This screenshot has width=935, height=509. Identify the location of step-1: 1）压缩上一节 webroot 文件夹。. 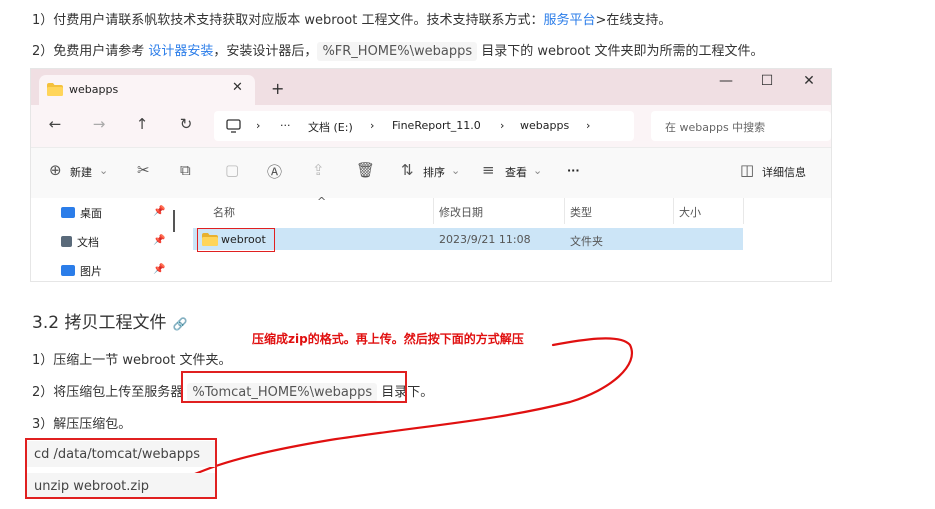
(132, 360).